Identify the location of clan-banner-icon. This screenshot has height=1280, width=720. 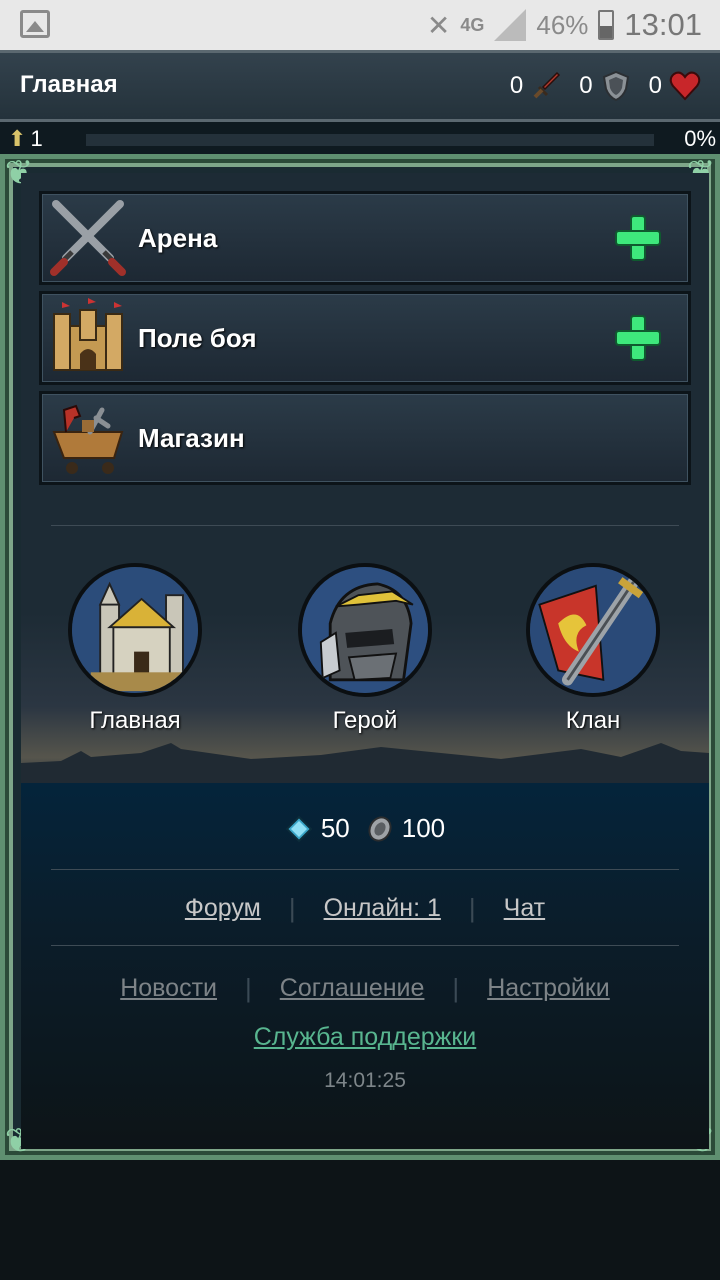
(593, 630).